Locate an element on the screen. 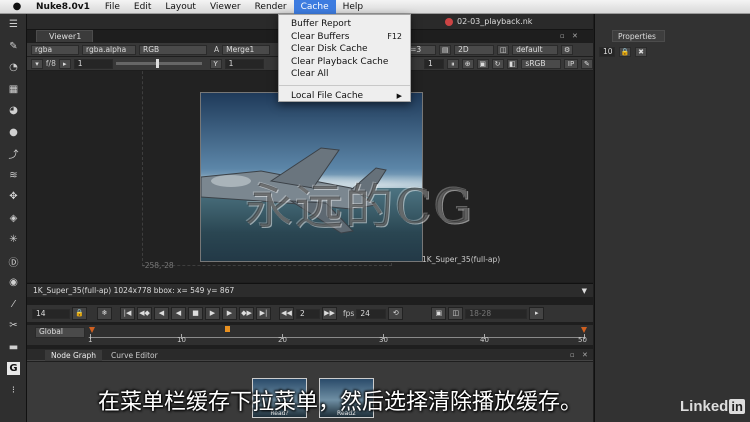 This screenshot has width=750, height=422. lock-icon: 🔒 is located at coordinates (79, 313).